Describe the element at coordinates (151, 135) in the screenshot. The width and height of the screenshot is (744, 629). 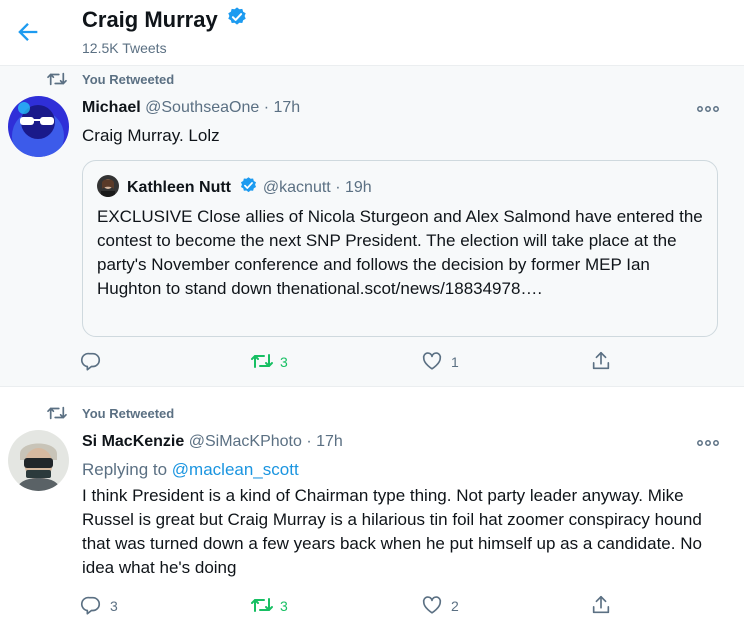
I see `tweet-text: Craig Murray. Lolz` at that location.